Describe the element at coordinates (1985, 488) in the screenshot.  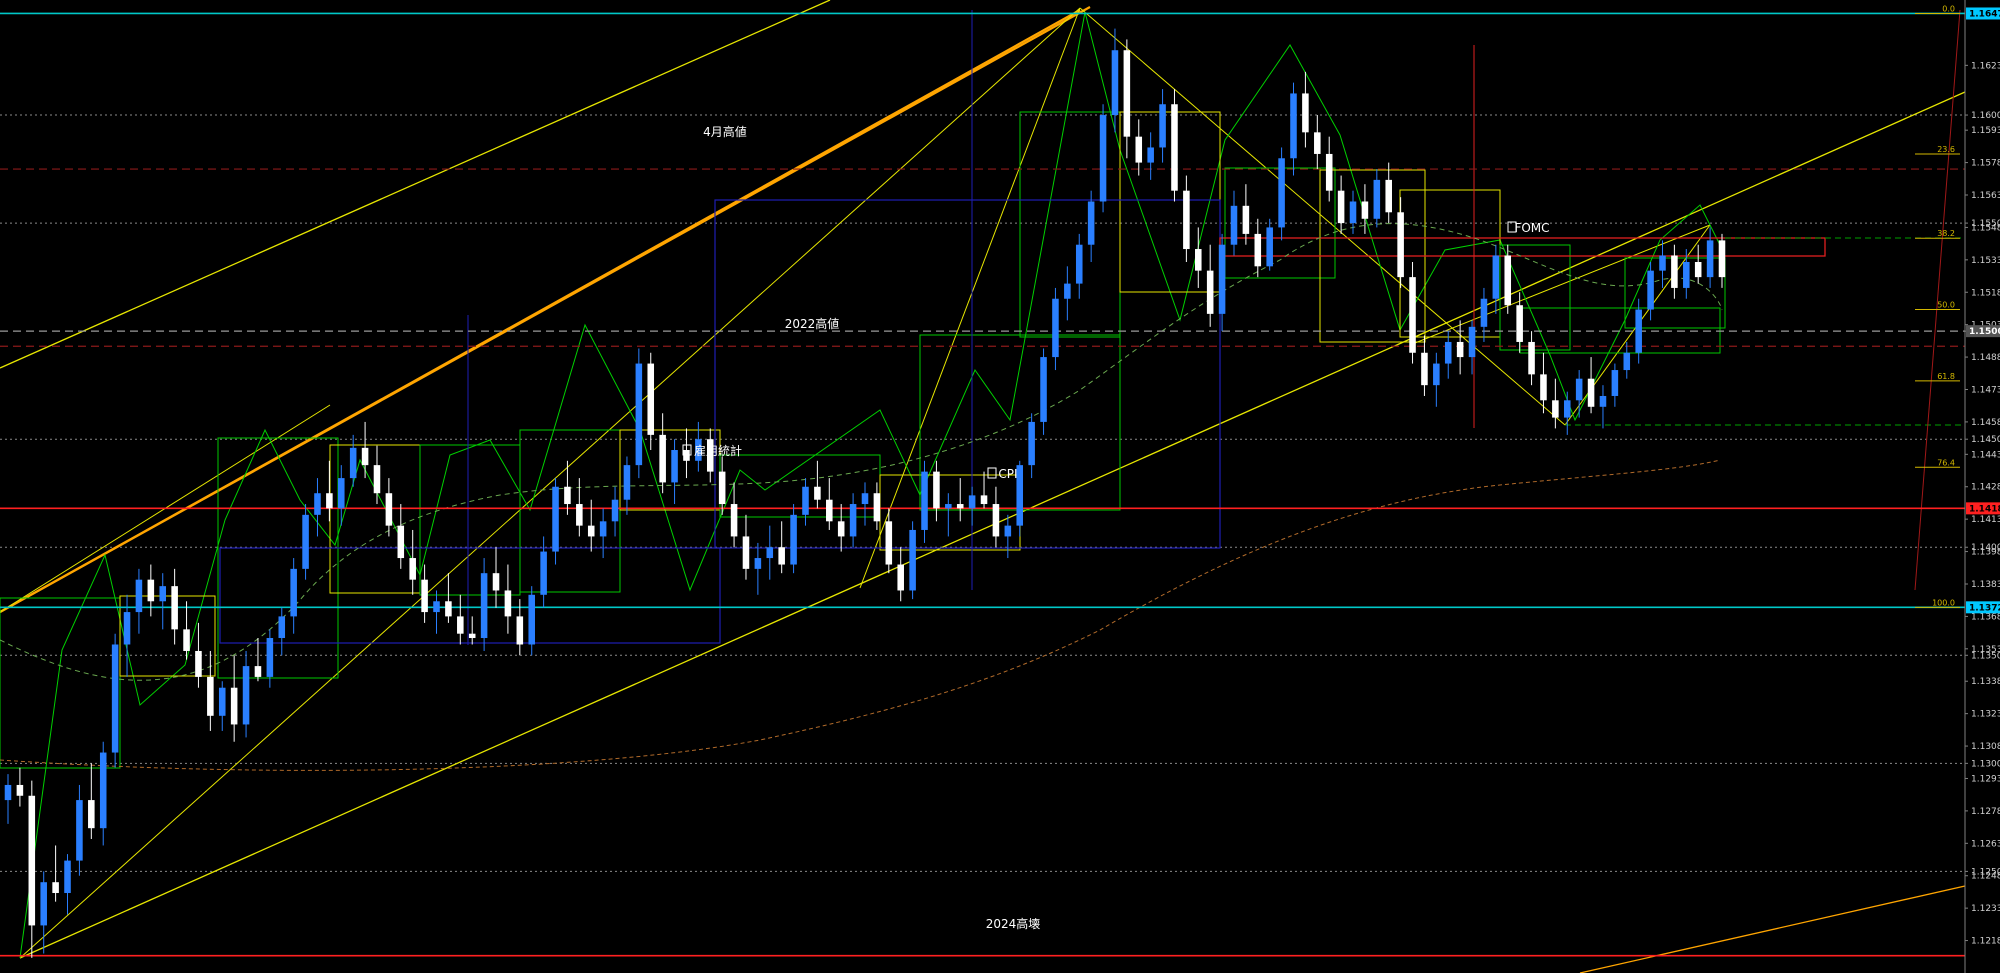
I see `axis-tick-label: 1.14280` at that location.